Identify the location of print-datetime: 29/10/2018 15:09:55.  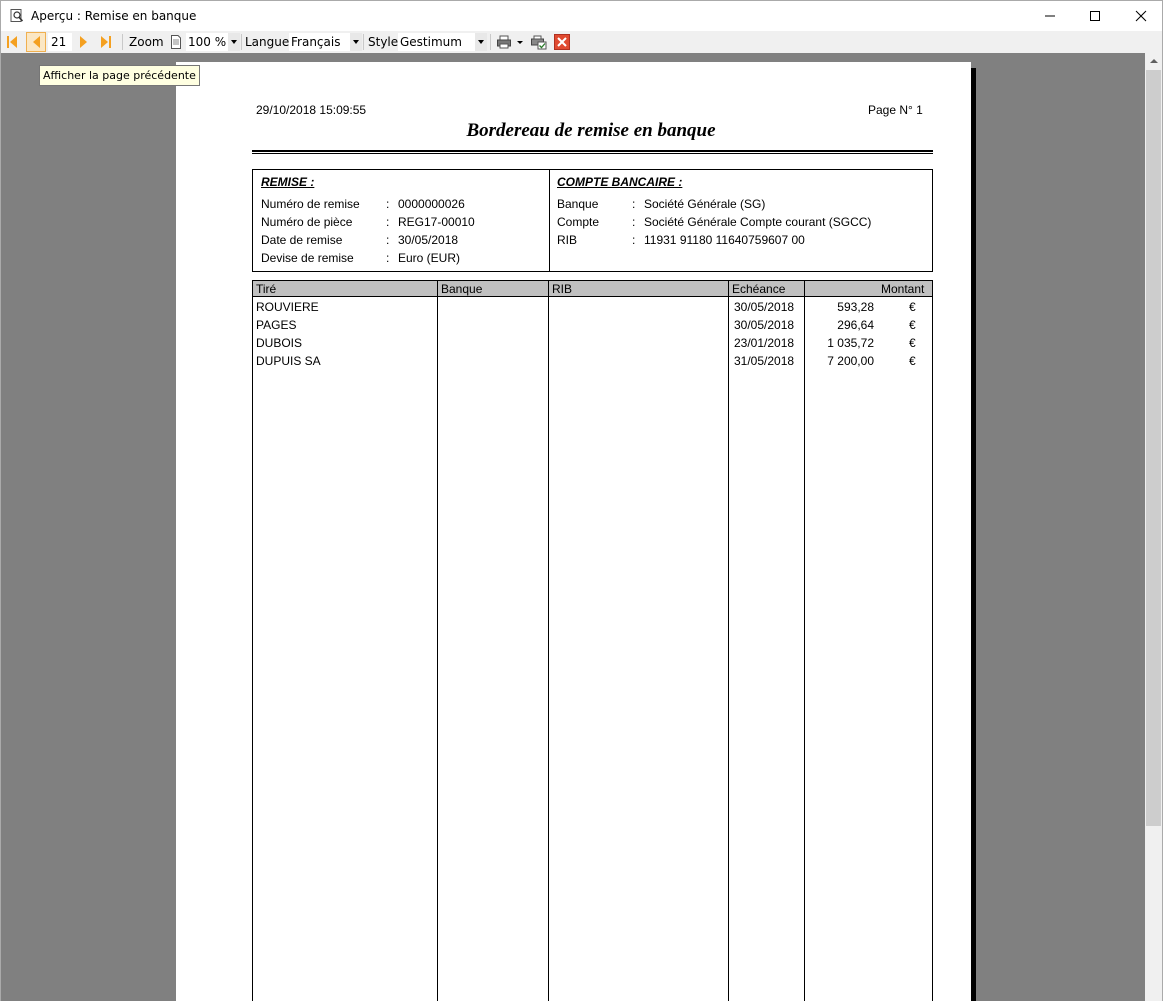
(311, 110).